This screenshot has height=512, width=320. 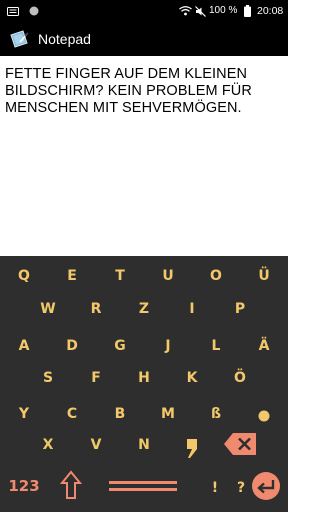 What do you see at coordinates (266, 486) in the screenshot?
I see `enter-key` at bounding box center [266, 486].